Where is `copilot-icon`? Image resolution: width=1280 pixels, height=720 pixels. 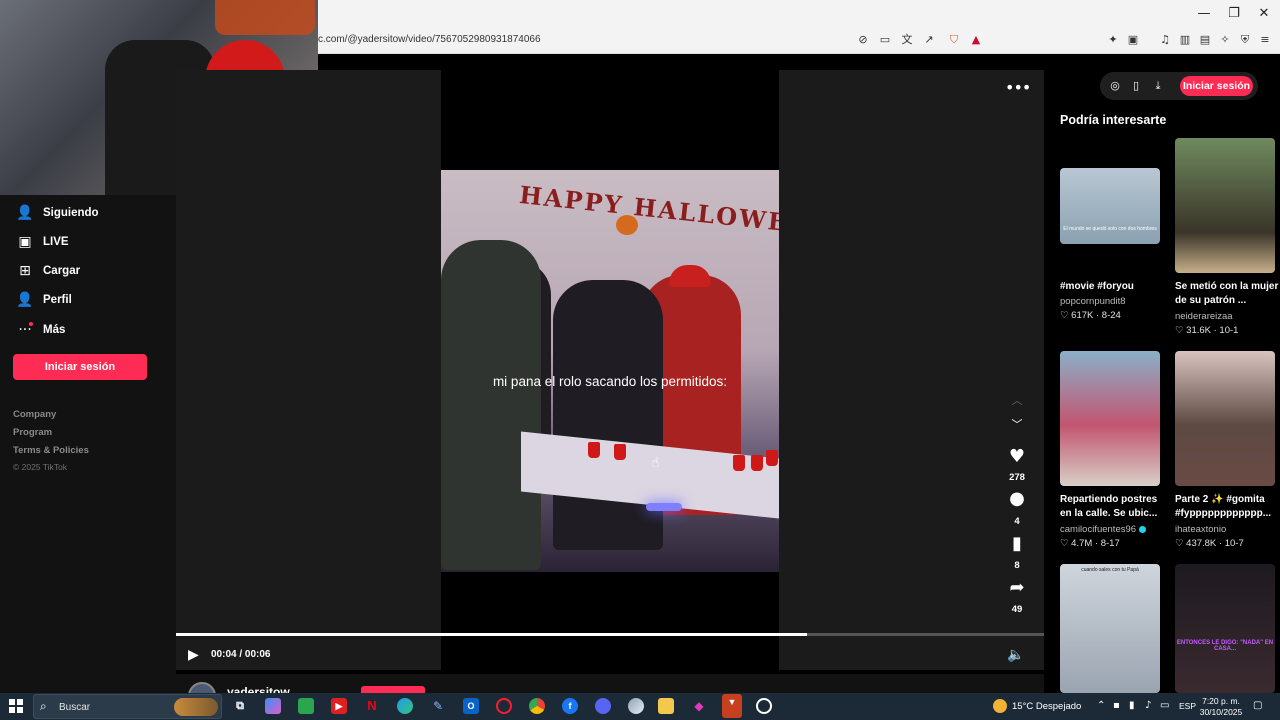
copilot-icon is located at coordinates (273, 706).